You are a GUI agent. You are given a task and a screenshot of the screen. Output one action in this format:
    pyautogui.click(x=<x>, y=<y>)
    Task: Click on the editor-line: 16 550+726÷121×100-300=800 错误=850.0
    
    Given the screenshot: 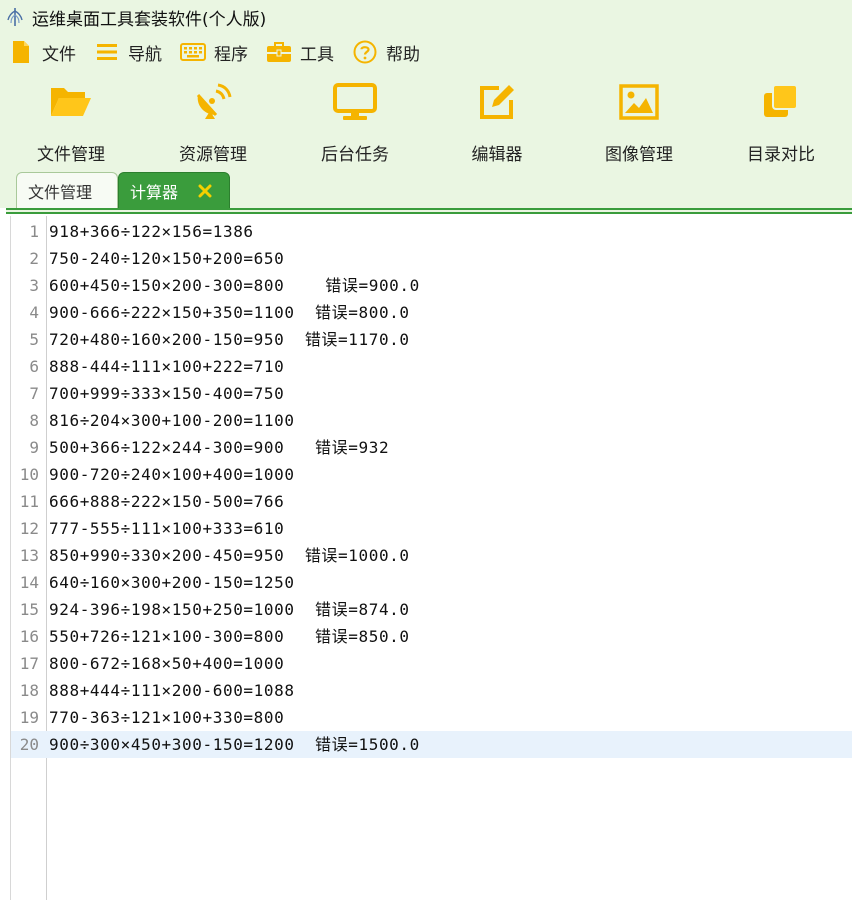 What is the action you would take?
    pyautogui.click(x=431, y=636)
    